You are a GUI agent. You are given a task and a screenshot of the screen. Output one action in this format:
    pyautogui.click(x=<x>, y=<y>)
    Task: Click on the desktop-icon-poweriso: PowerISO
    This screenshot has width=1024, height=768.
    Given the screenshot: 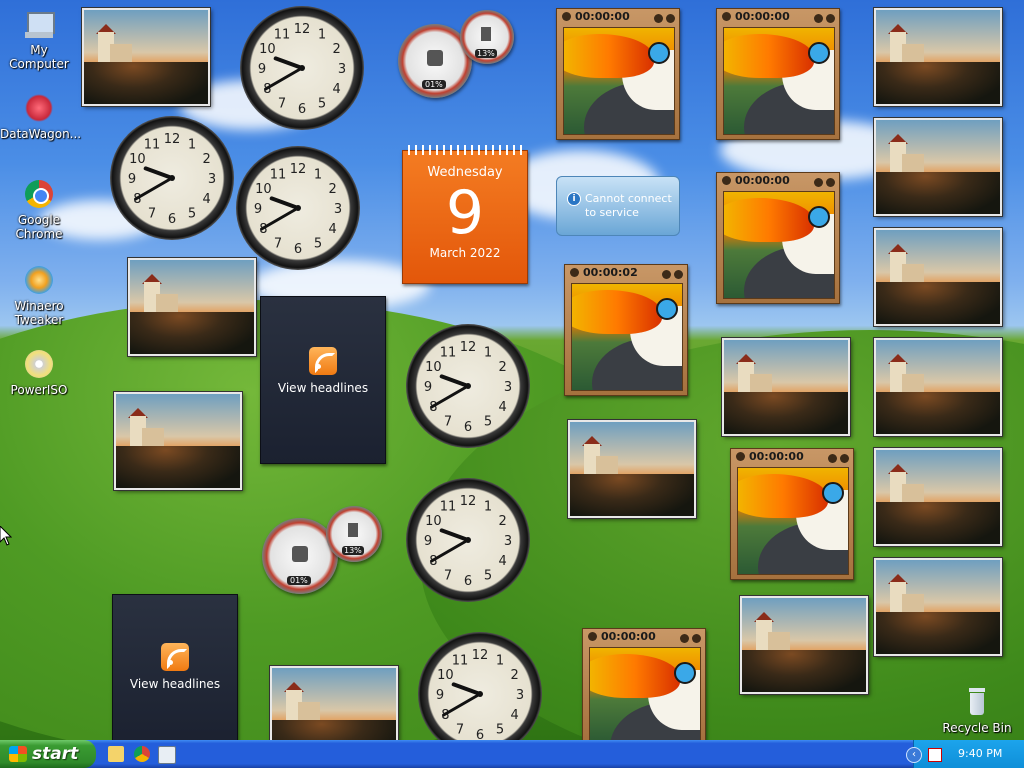 What is the action you would take?
    pyautogui.click(x=39, y=372)
    